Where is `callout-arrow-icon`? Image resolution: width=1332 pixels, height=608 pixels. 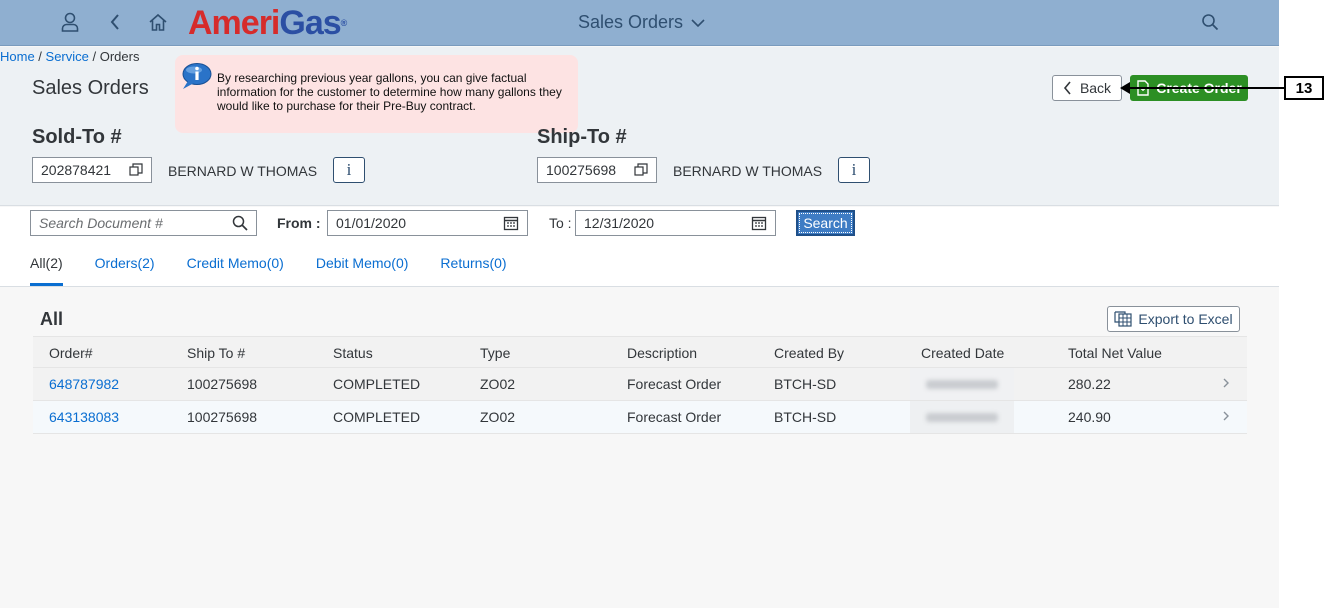 callout-arrow-icon is located at coordinates (1125, 88).